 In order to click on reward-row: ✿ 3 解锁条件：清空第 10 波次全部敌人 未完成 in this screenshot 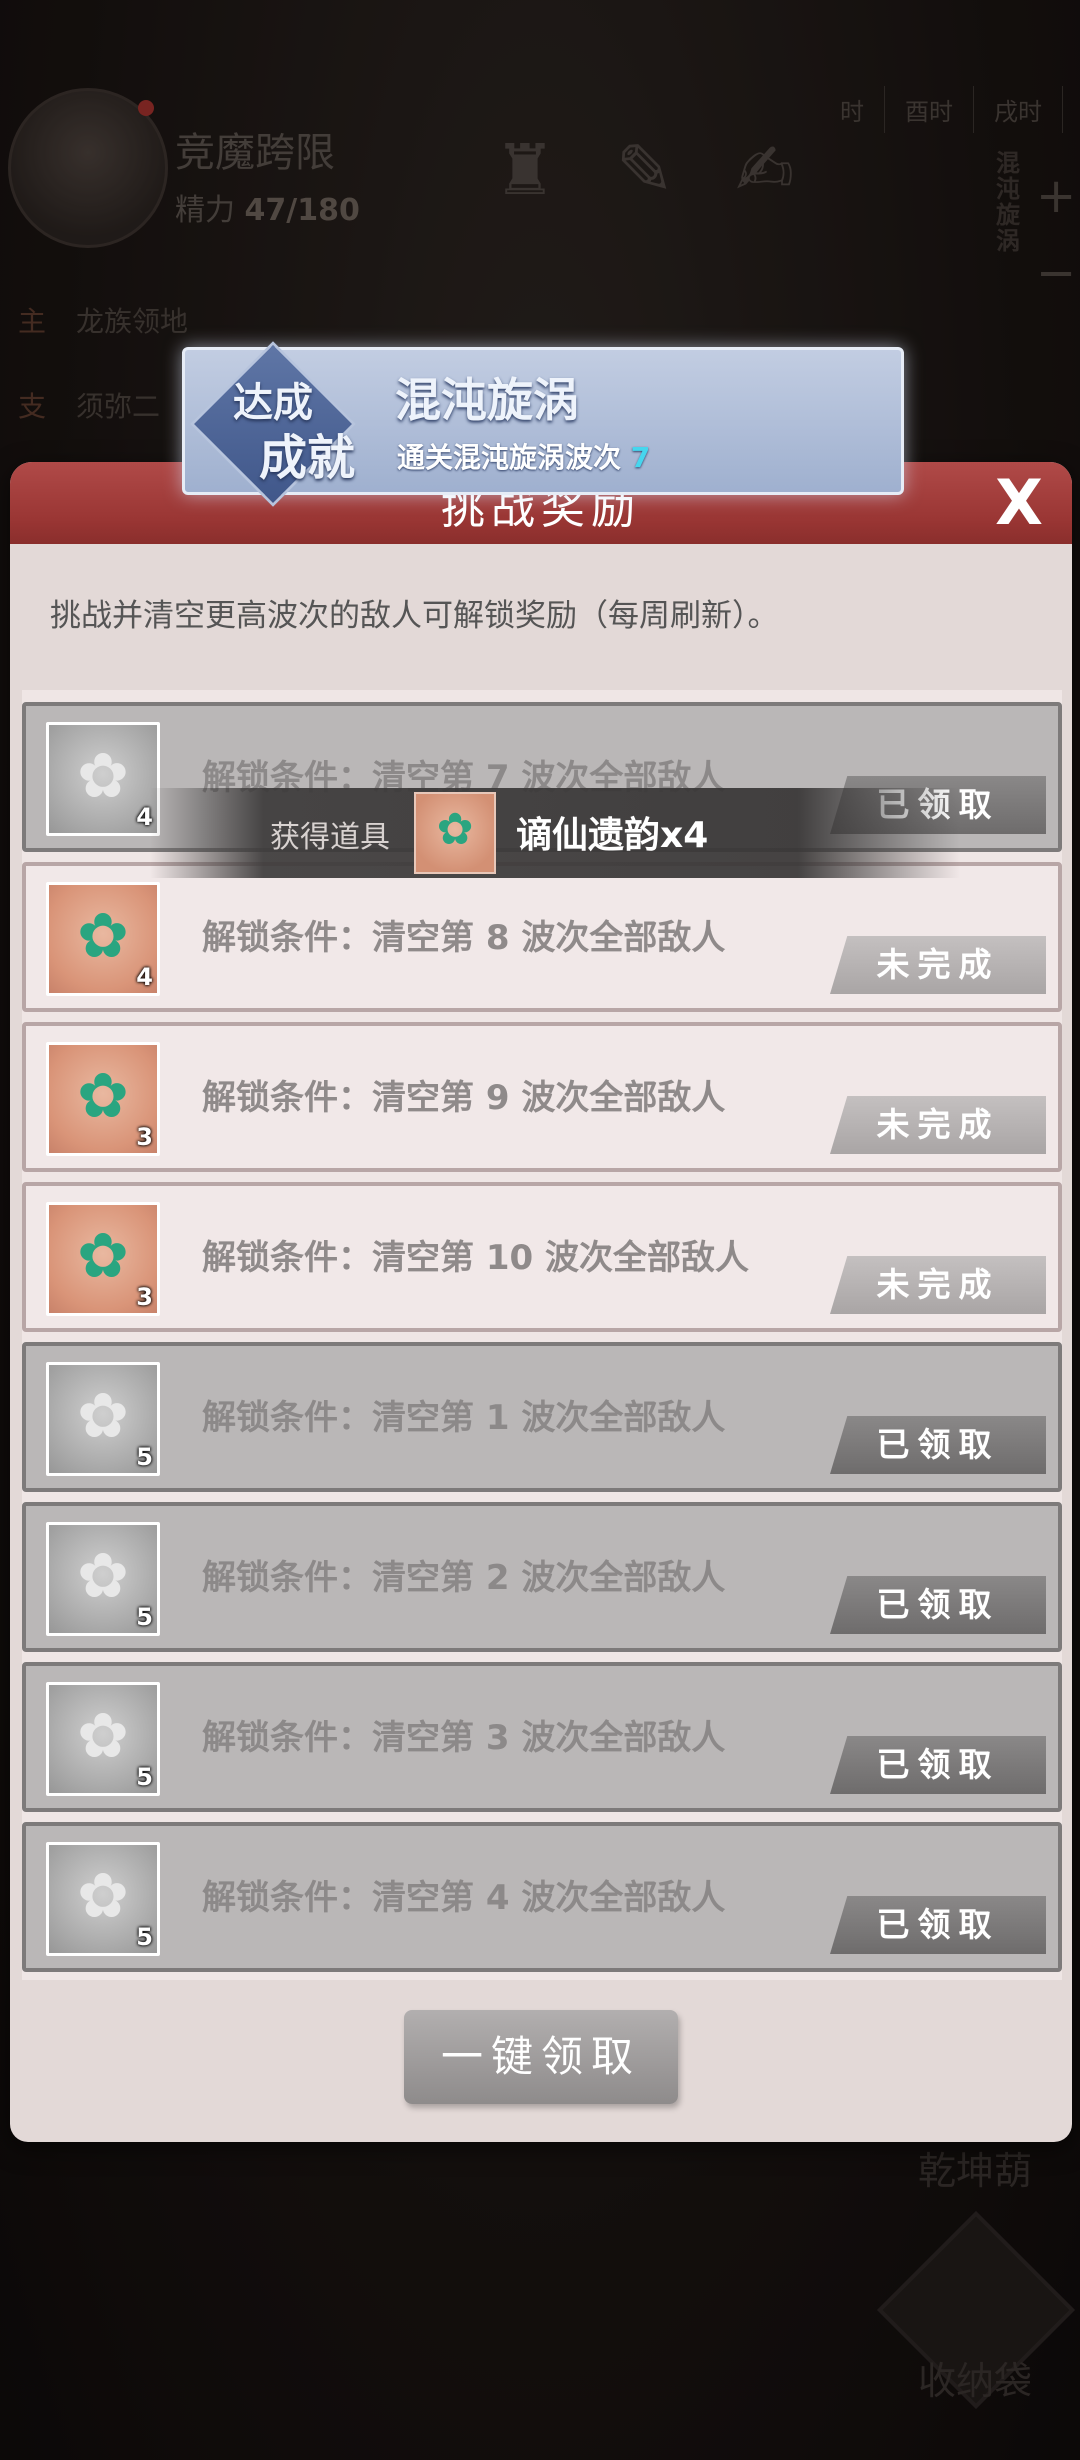, I will do `click(542, 1257)`.